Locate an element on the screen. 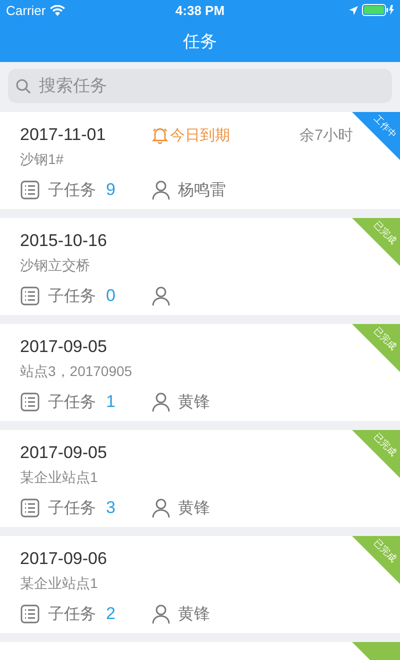  clock-time: 4:38 PM is located at coordinates (200, 10).